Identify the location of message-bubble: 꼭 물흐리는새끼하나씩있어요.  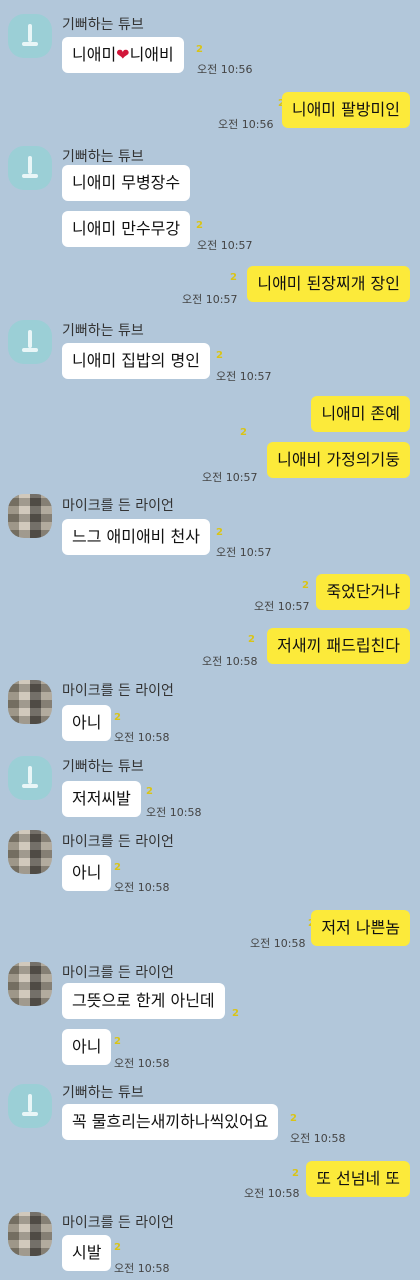
(170, 1122).